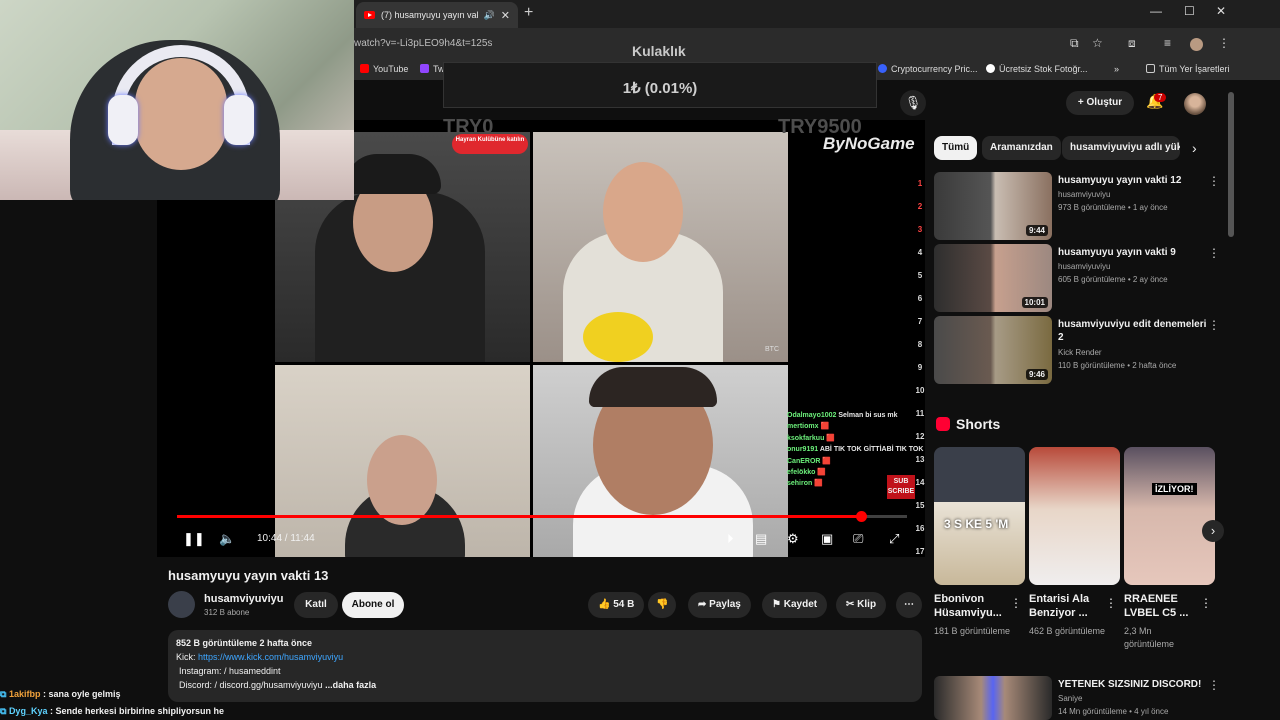  Describe the element at coordinates (1113, 207) in the screenshot. I see `rec-meta: 973 B görüntüleme • 1 ay önce` at that location.